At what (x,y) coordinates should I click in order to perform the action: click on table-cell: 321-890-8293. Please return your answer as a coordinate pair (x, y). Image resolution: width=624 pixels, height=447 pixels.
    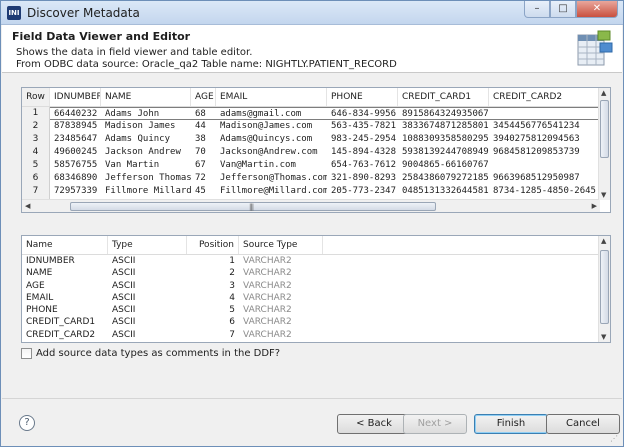
    Looking at the image, I should click on (362, 178).